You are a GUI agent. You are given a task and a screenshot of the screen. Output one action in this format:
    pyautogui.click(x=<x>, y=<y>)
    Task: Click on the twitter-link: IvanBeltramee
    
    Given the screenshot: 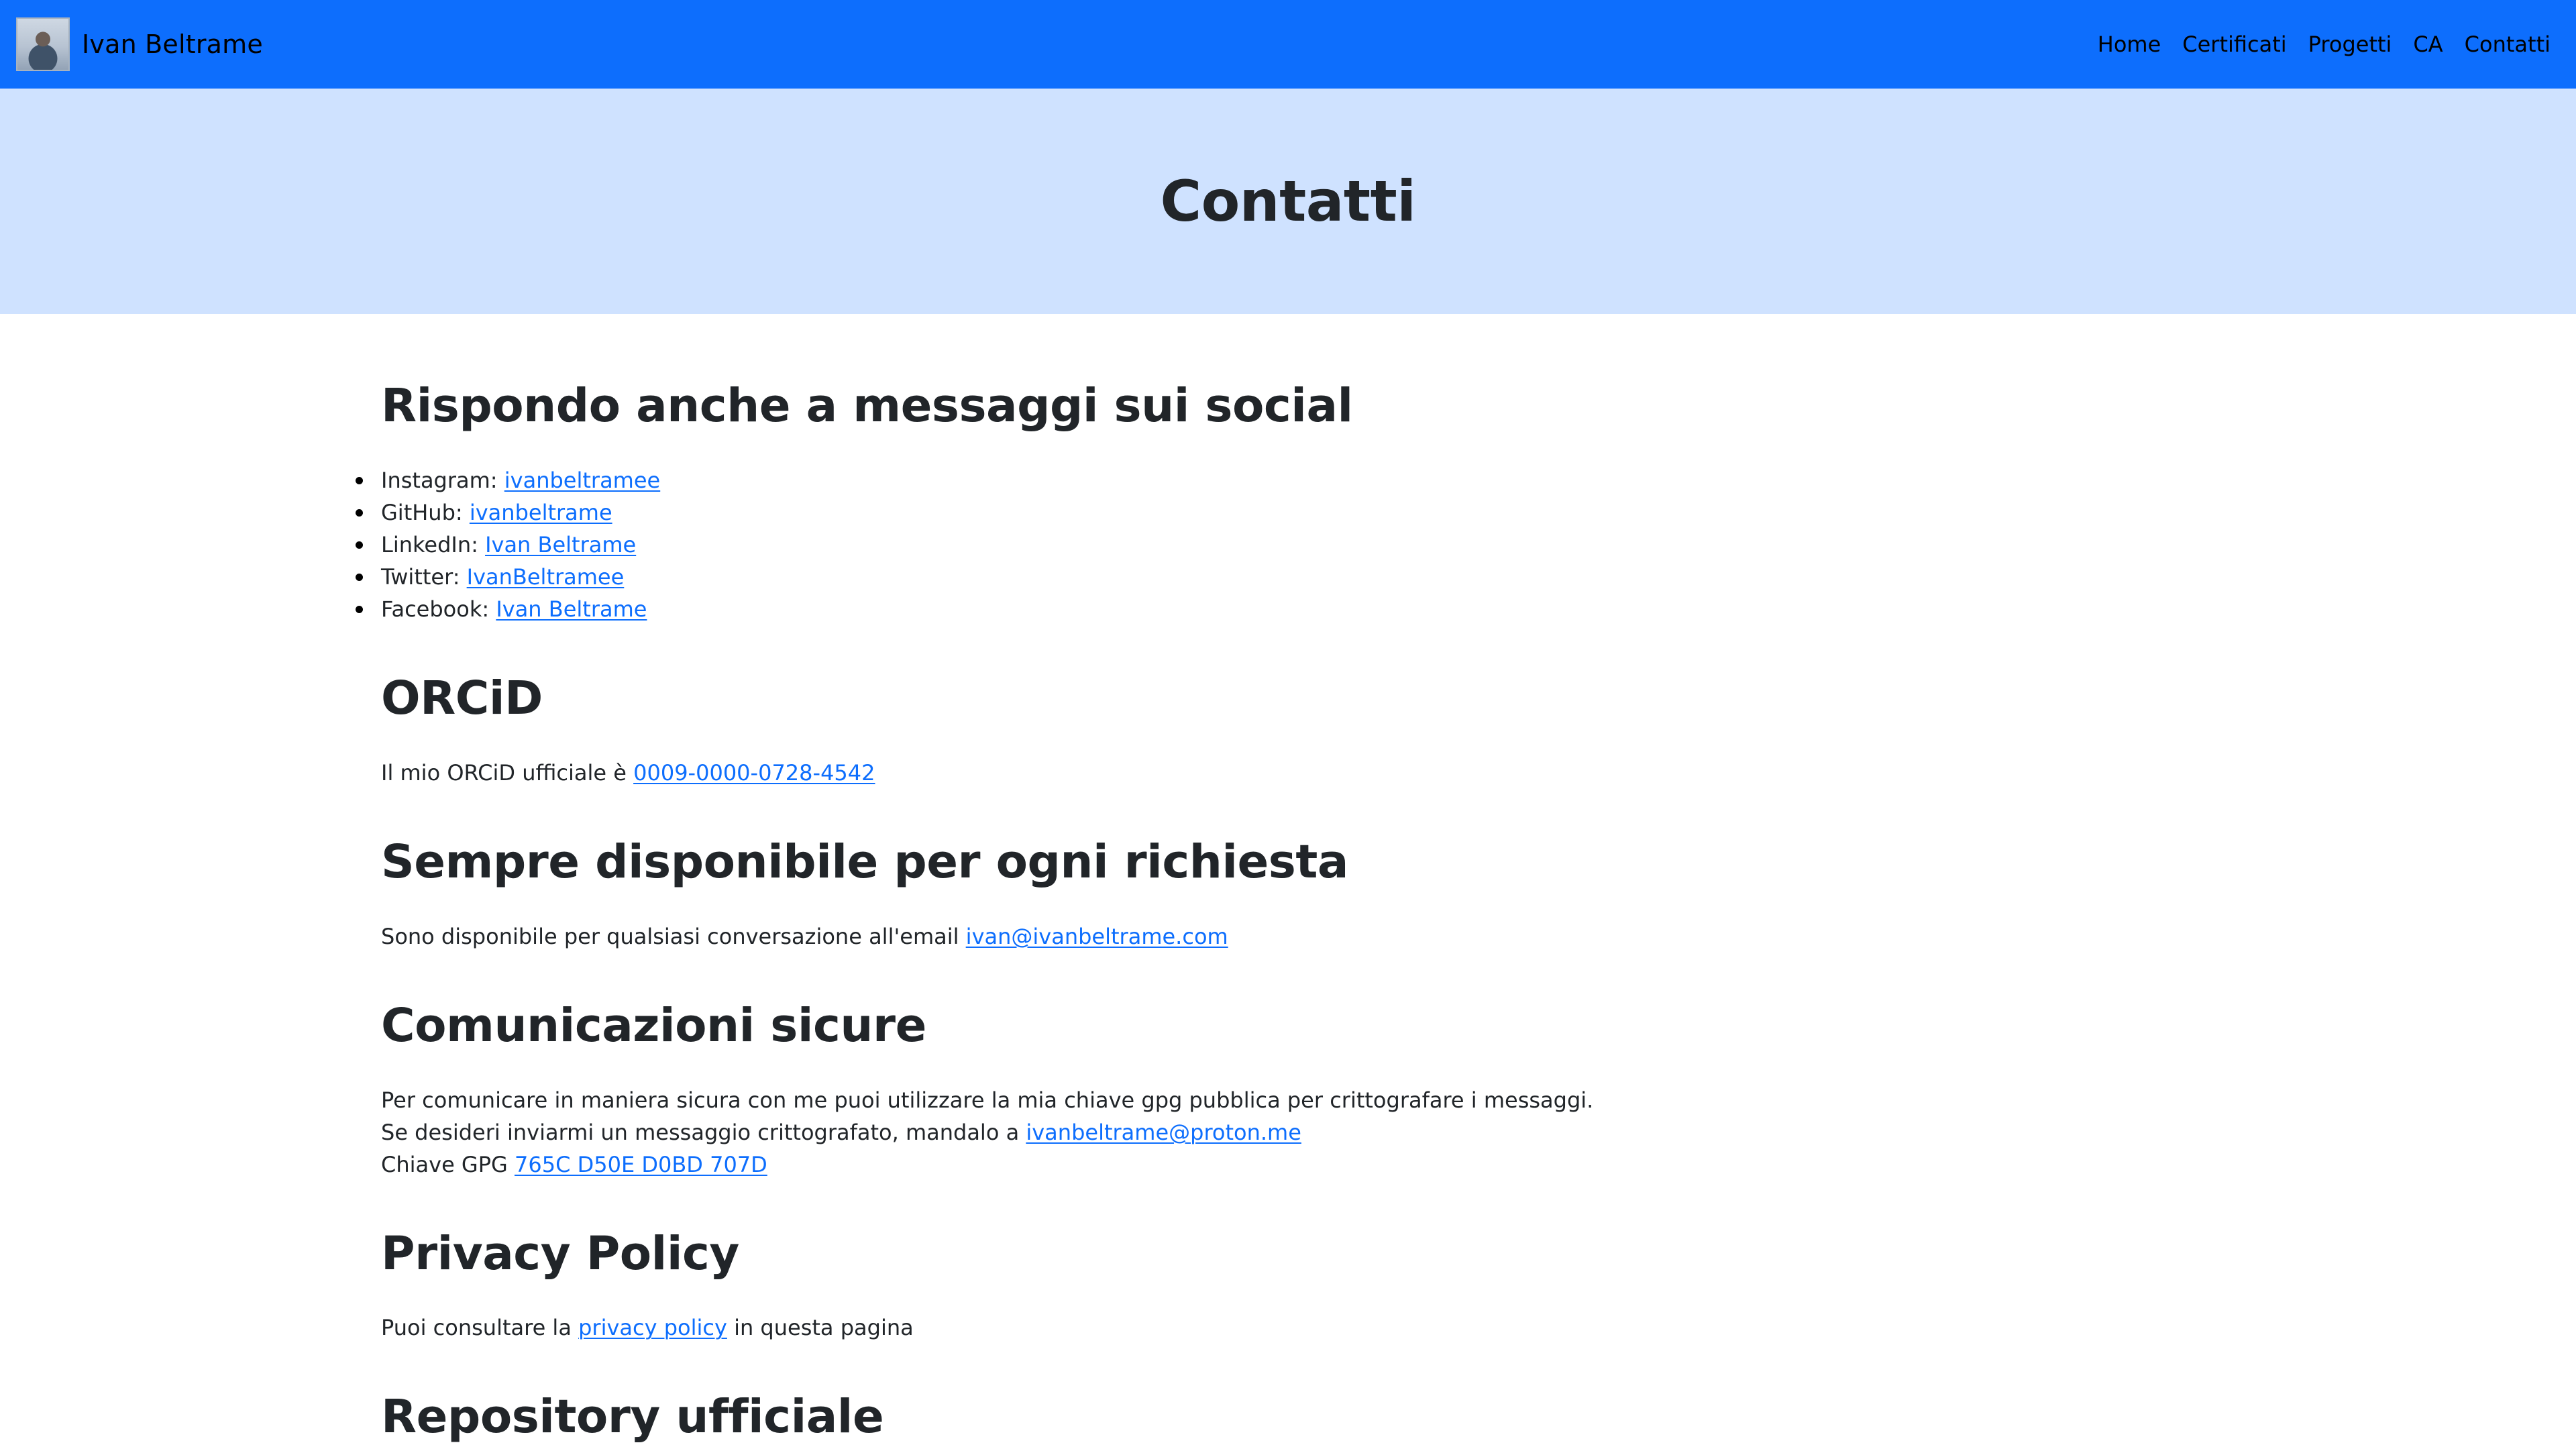 What is the action you would take?
    pyautogui.click(x=546, y=577)
    